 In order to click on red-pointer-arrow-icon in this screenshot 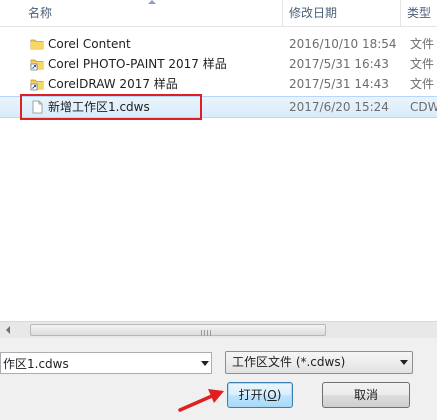, I will do `click(201, 400)`.